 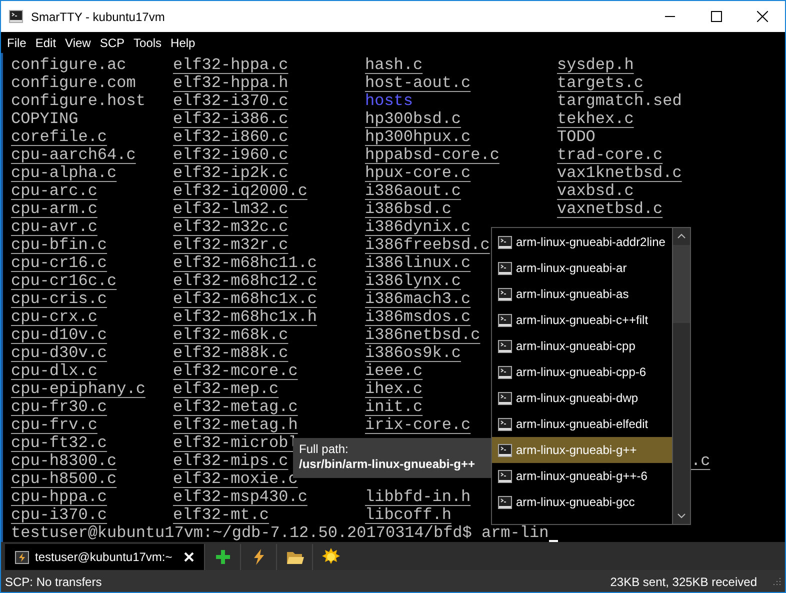 What do you see at coordinates (16, 43) in the screenshot?
I see `menu-item: File` at bounding box center [16, 43].